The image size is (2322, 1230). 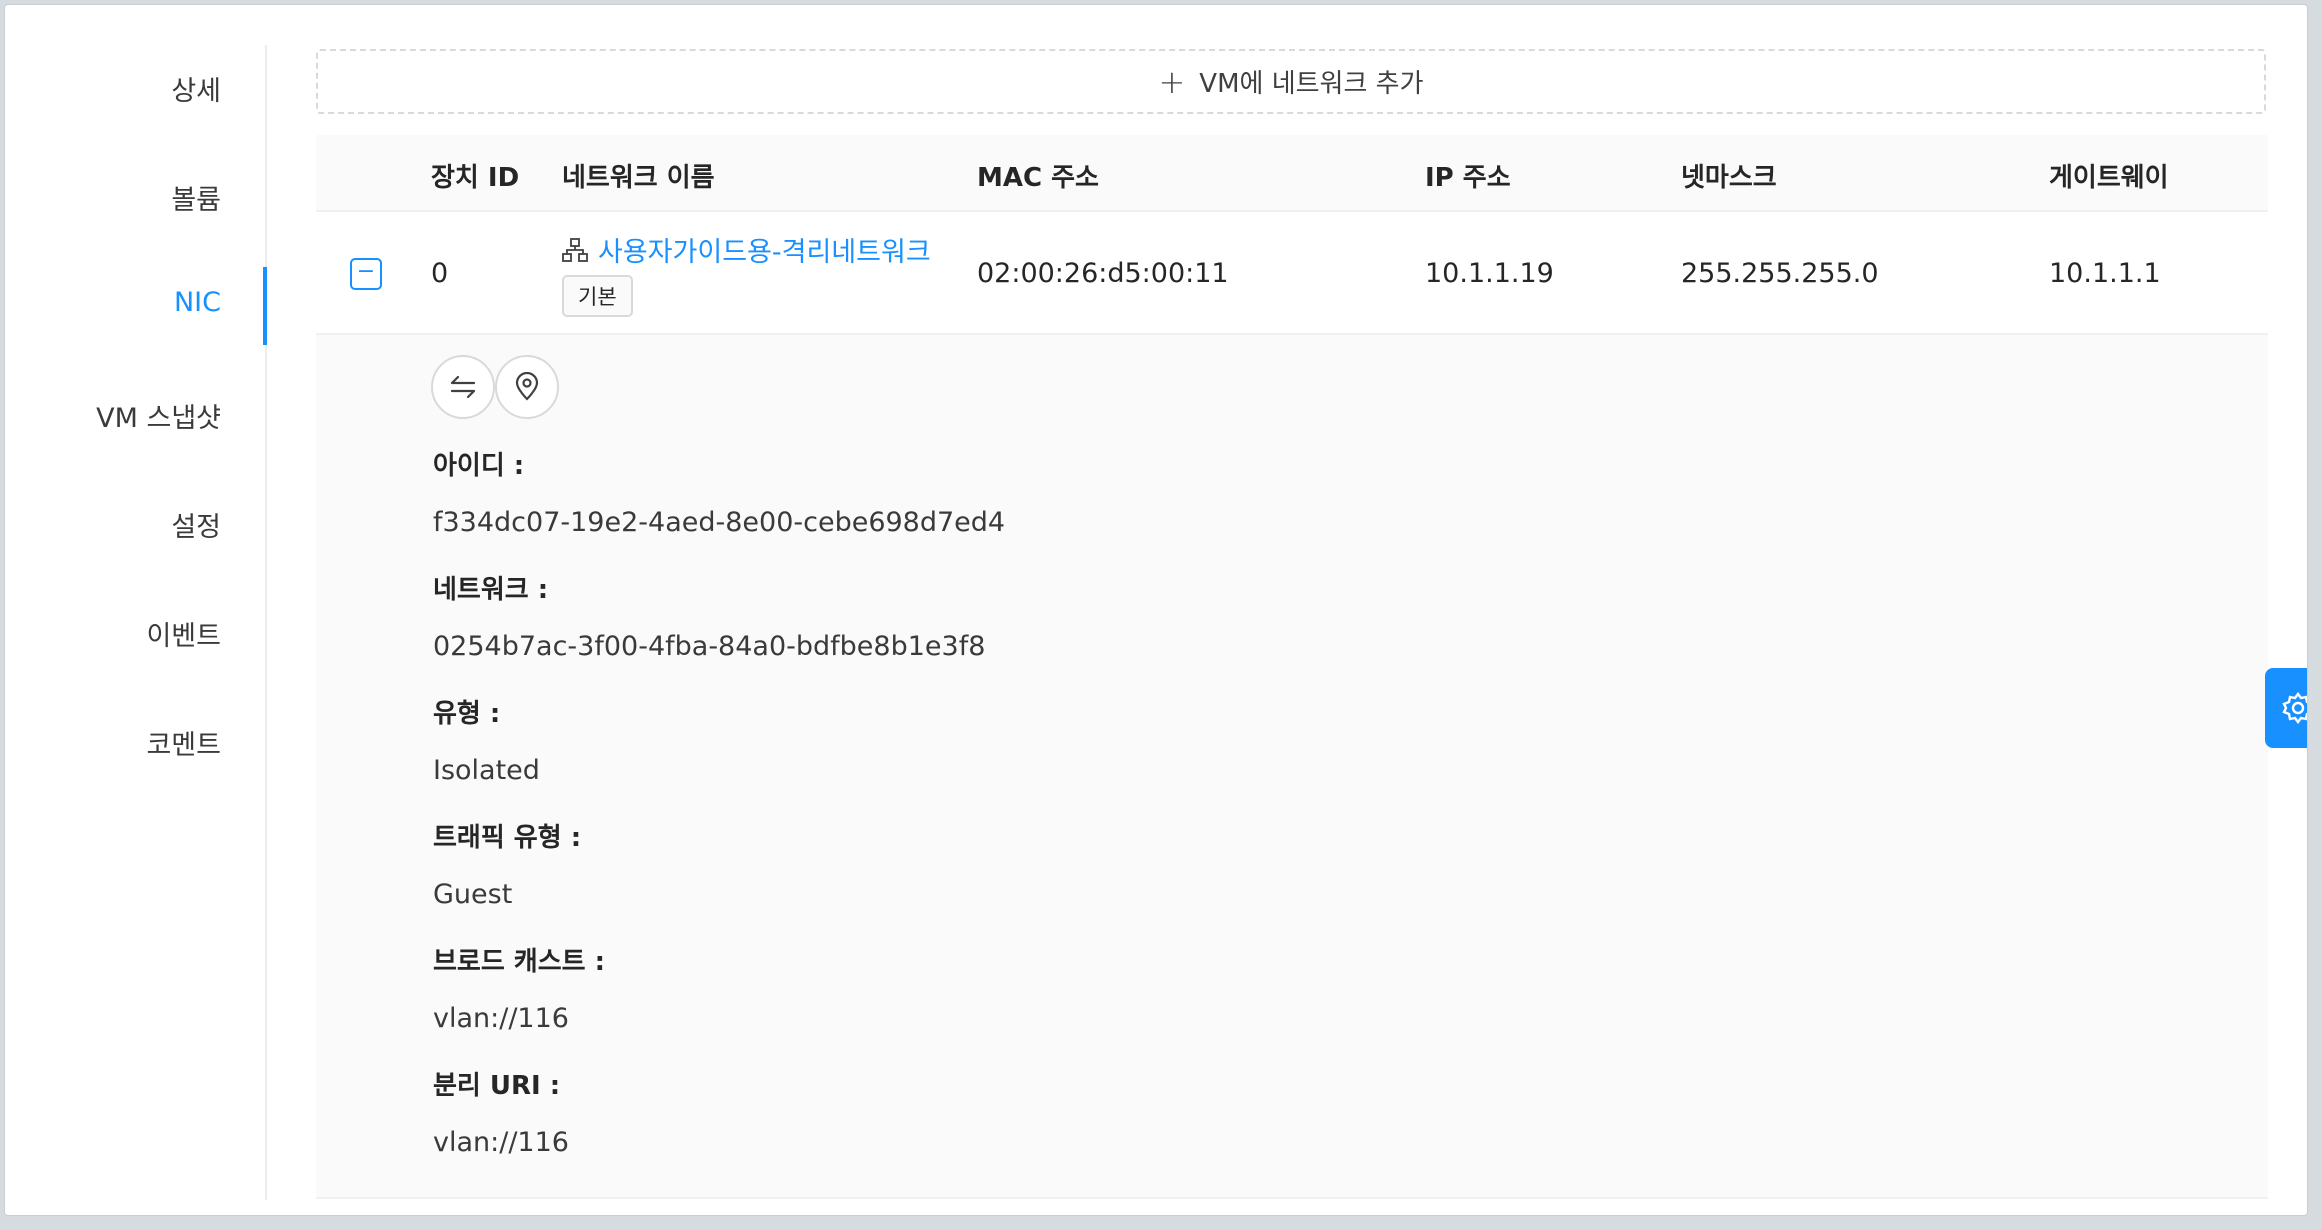 I want to click on add-network-button: + VM에 네트워크 추가, so click(x=1291, y=81).